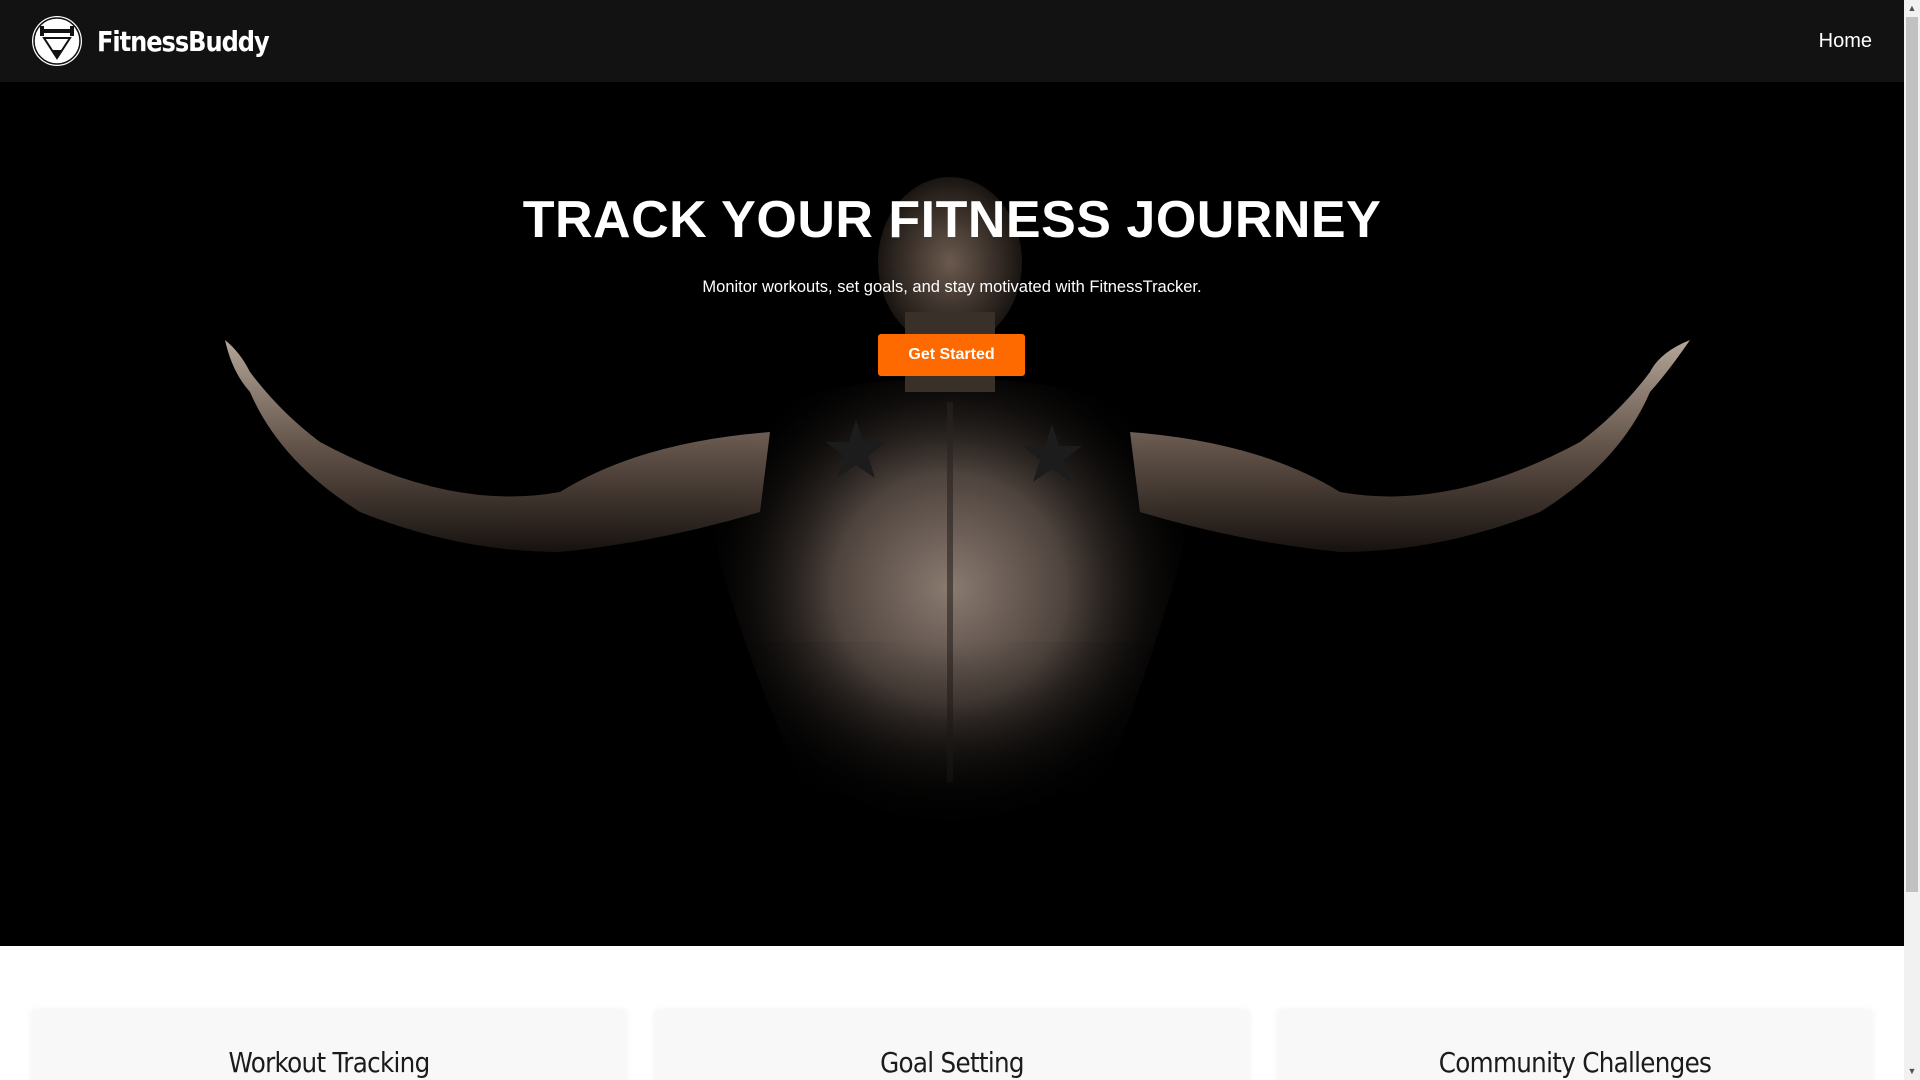 The image size is (1920, 1080). I want to click on page-scrollbar: ▲ ▼, so click(1912, 540).